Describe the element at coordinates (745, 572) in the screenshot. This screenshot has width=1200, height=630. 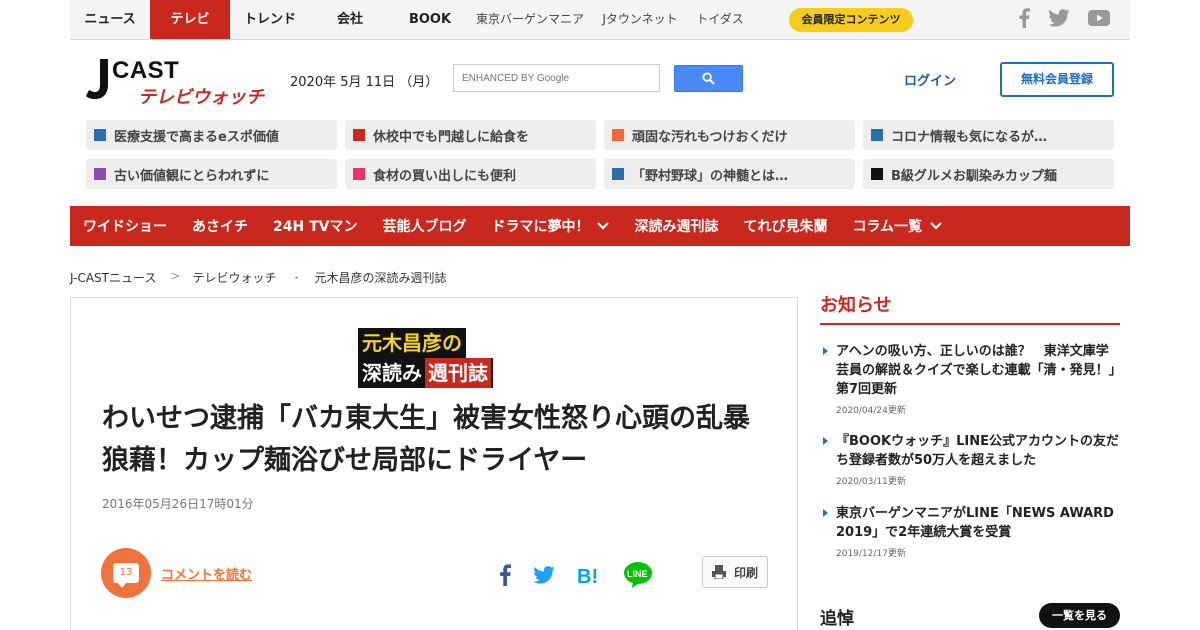
I see `print-label: 印刷` at that location.